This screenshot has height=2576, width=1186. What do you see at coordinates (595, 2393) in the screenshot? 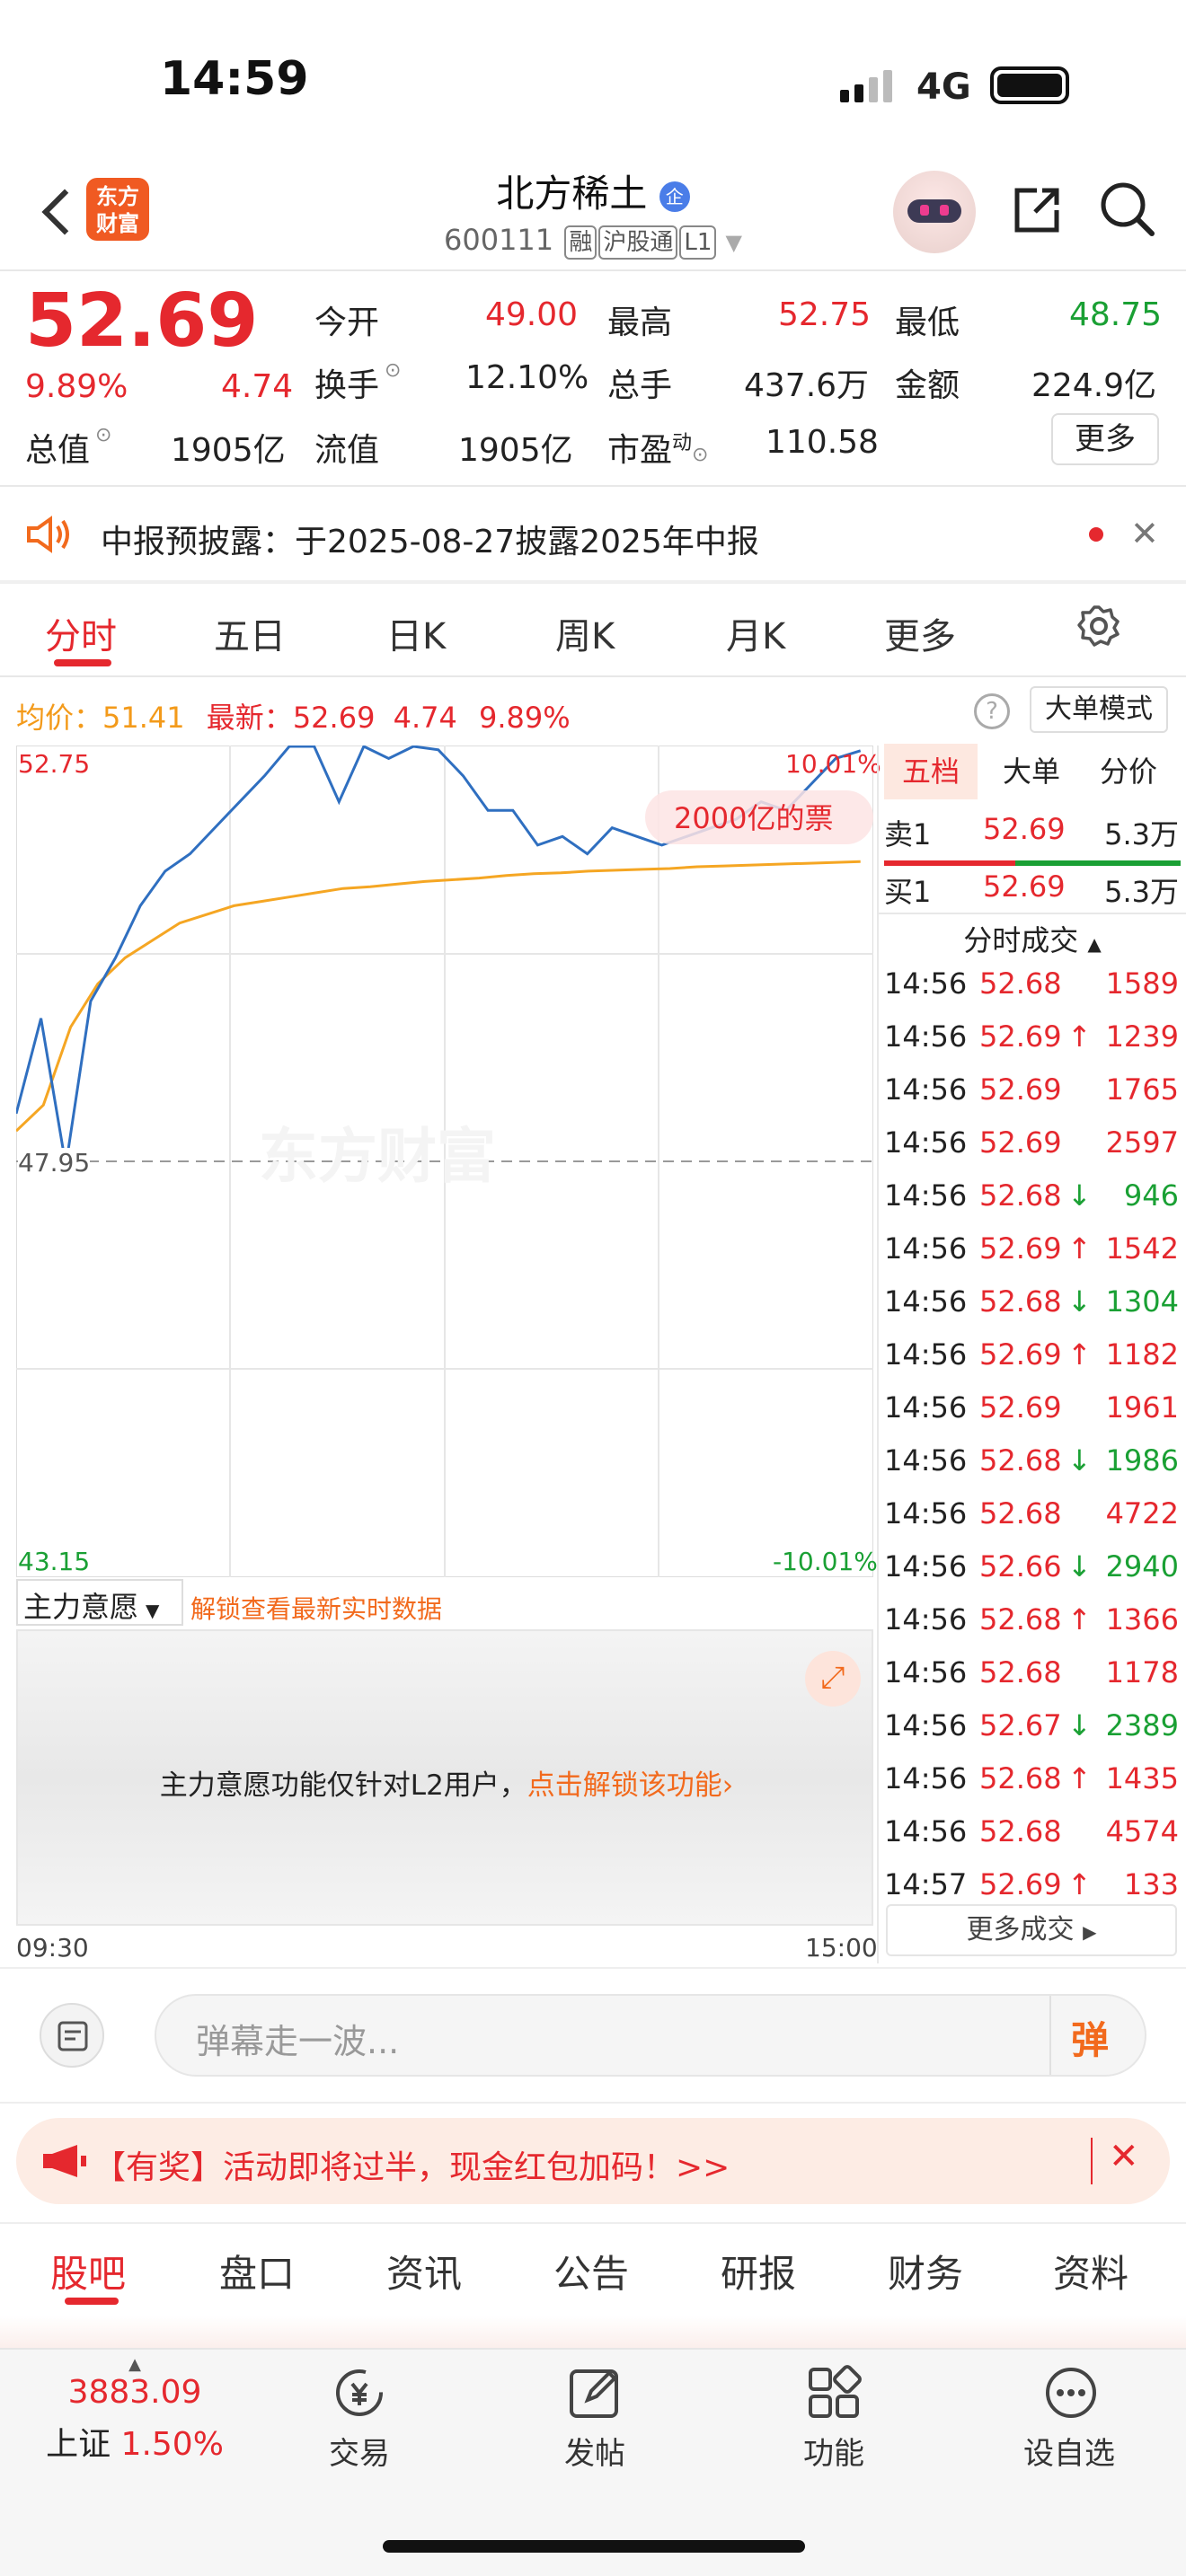
I see `post-icon` at bounding box center [595, 2393].